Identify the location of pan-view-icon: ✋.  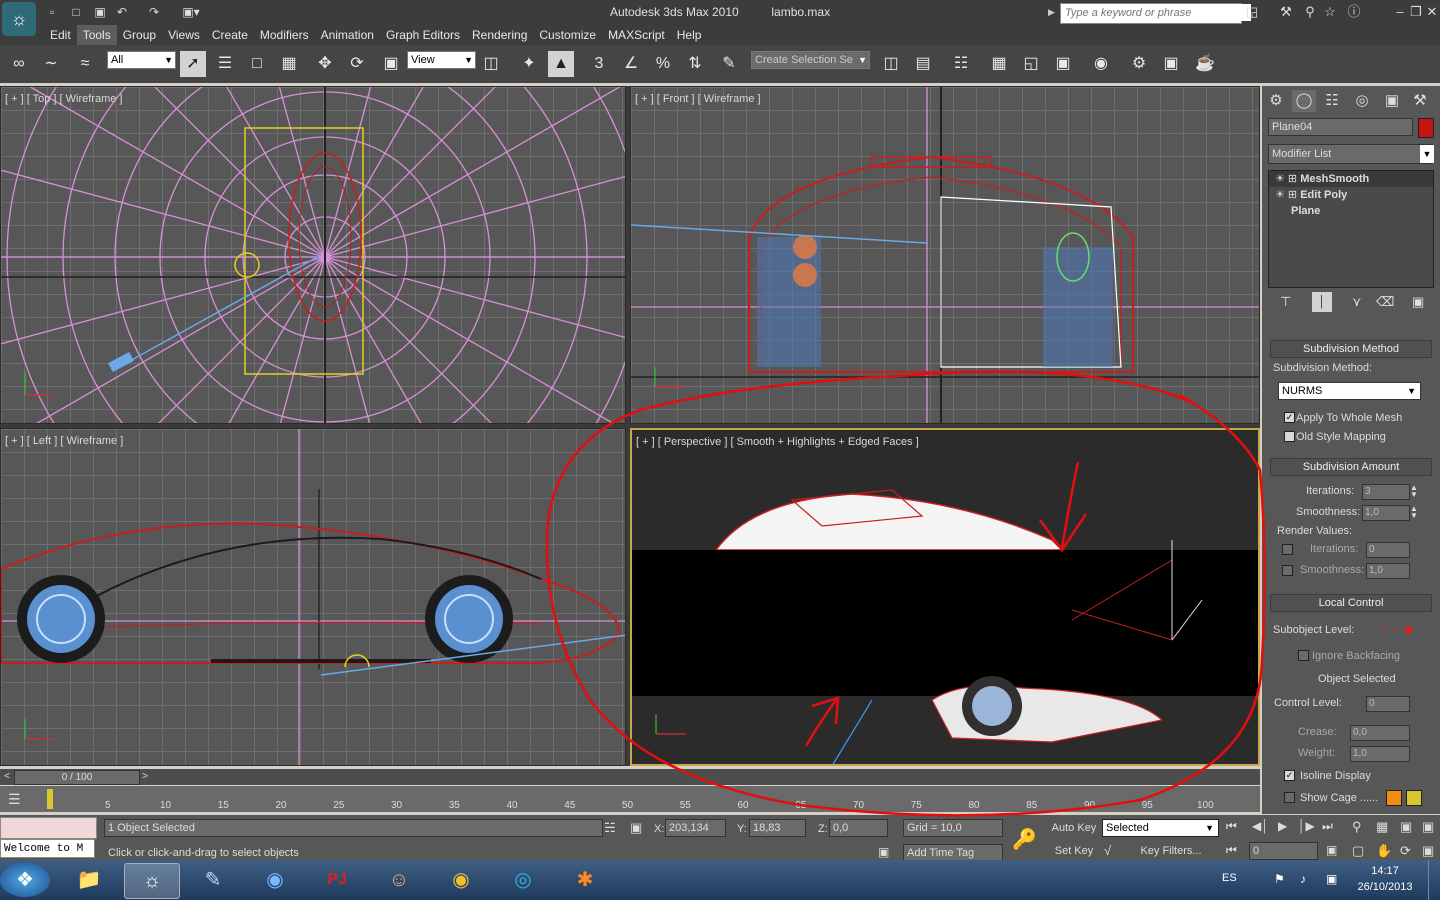
(1384, 851).